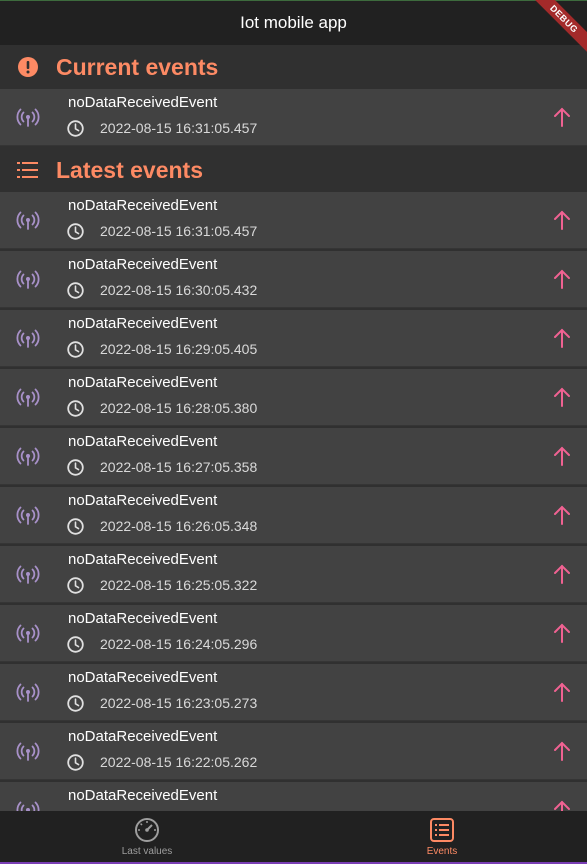 This screenshot has width=587, height=864. I want to click on bottom-navigation: Last values Events, so click(293, 837).